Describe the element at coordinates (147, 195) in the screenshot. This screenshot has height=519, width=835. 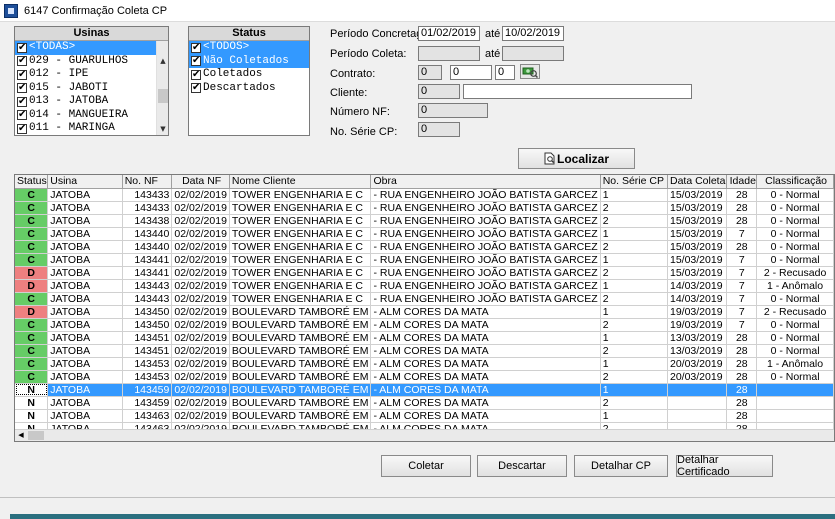
I see `cell-nf: 143433` at that location.